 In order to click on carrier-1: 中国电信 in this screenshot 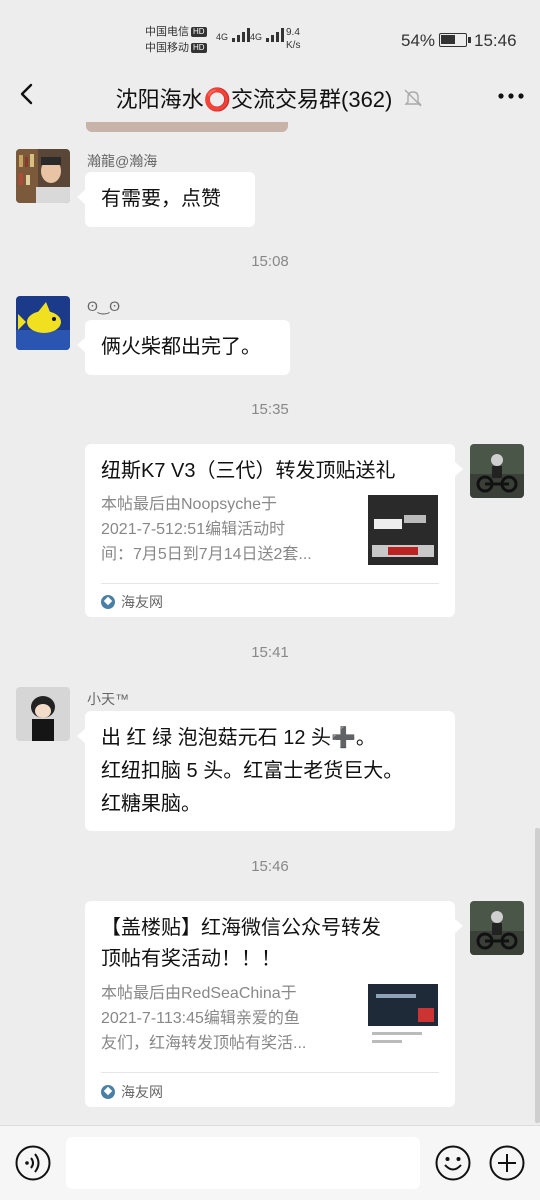, I will do `click(167, 32)`.